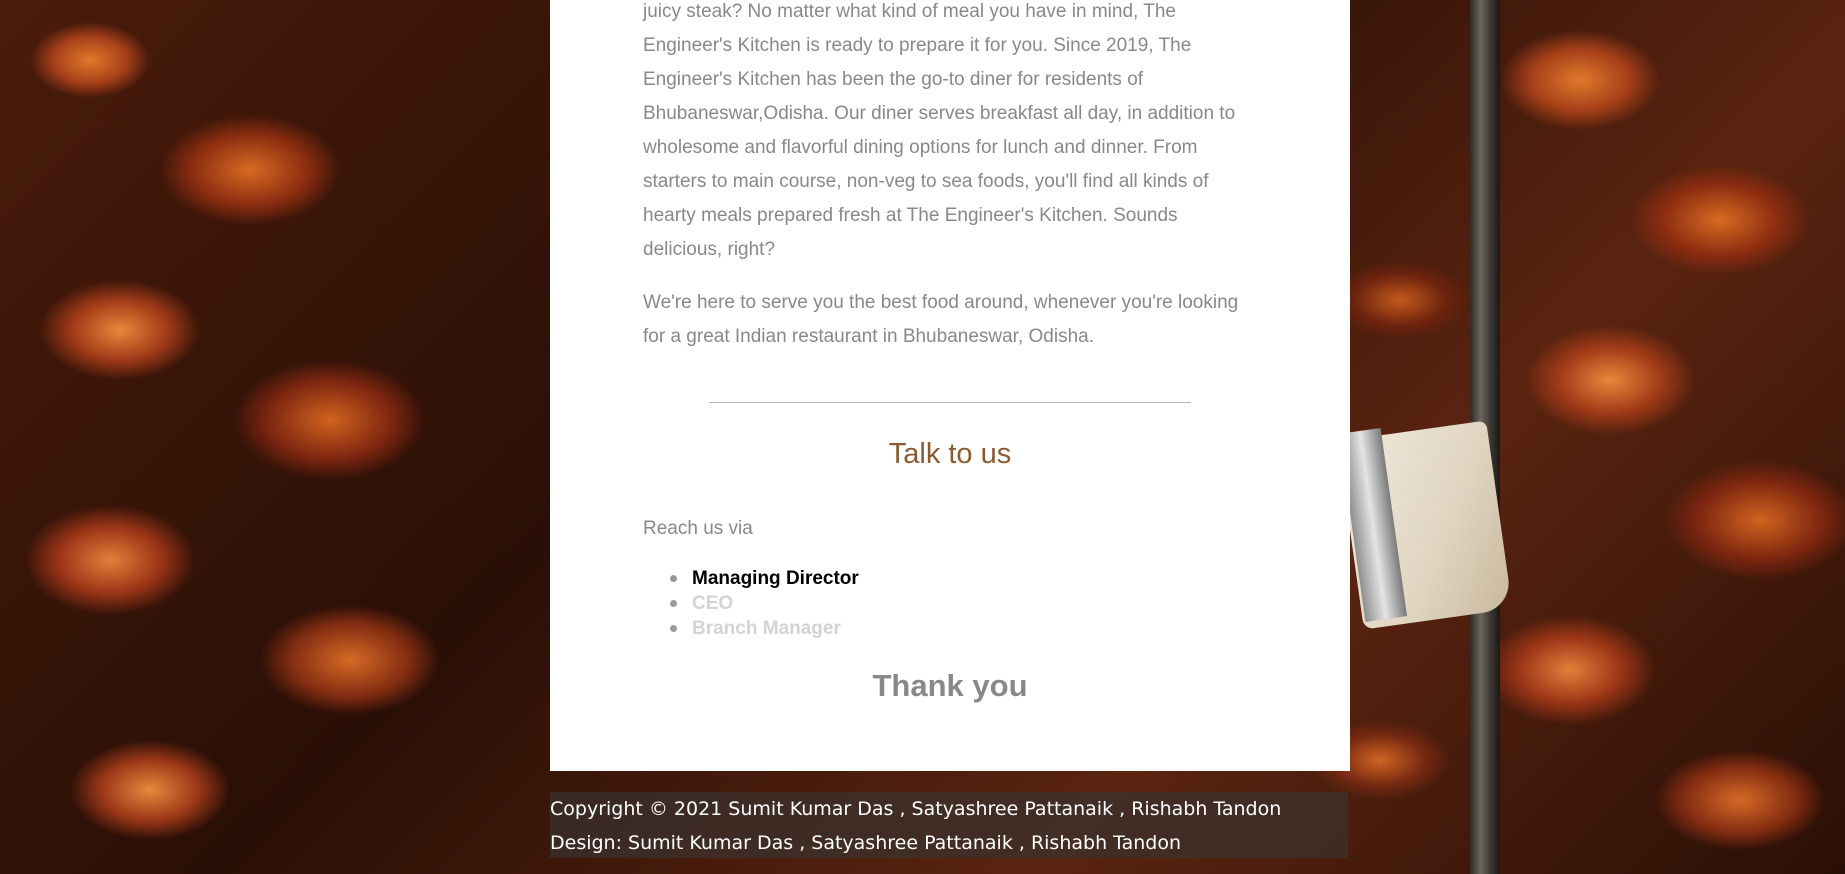  I want to click on contact-item-managing-director: Managing Director, so click(751, 578).